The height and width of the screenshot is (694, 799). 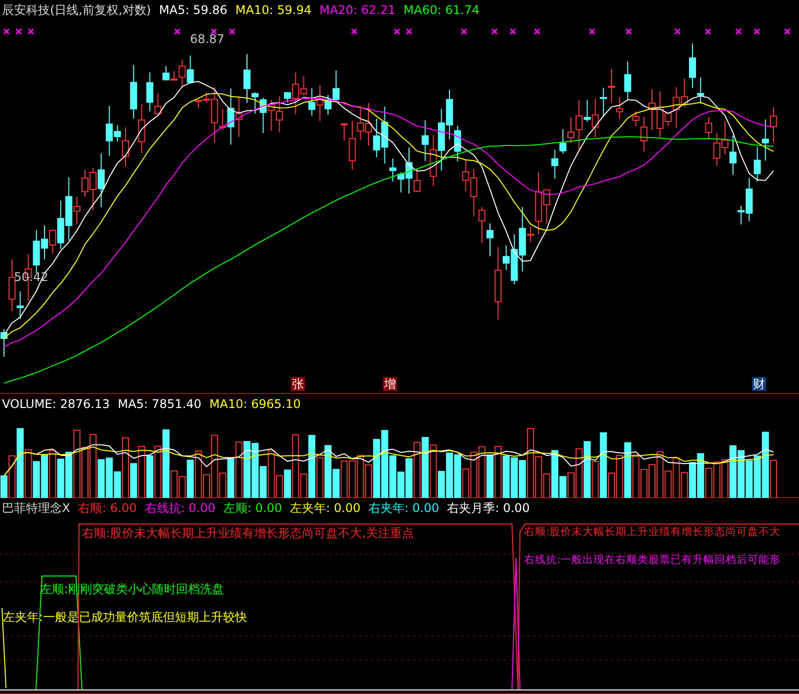 I want to click on event-marker: 财, so click(x=759, y=384).